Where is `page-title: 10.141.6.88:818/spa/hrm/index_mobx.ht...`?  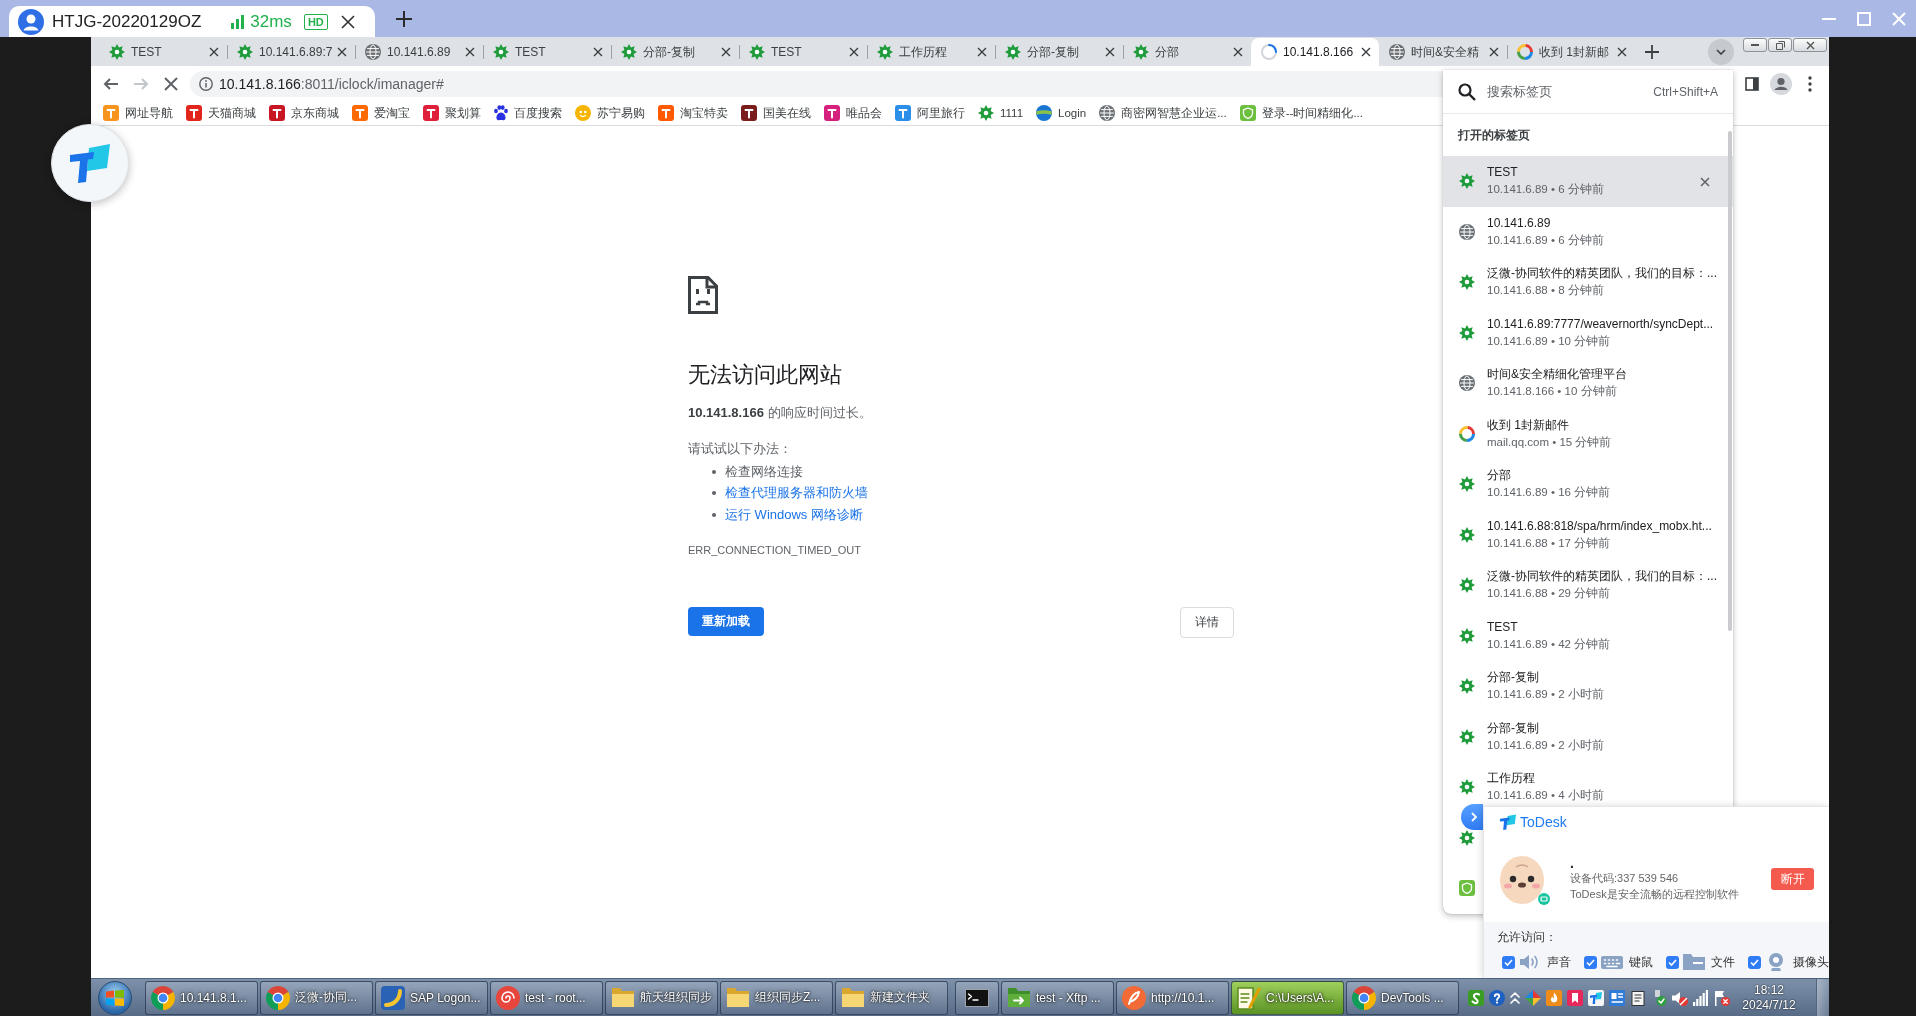
page-title: 10.141.6.88:818/spa/hrm/index_mobx.ht... is located at coordinates (1599, 526).